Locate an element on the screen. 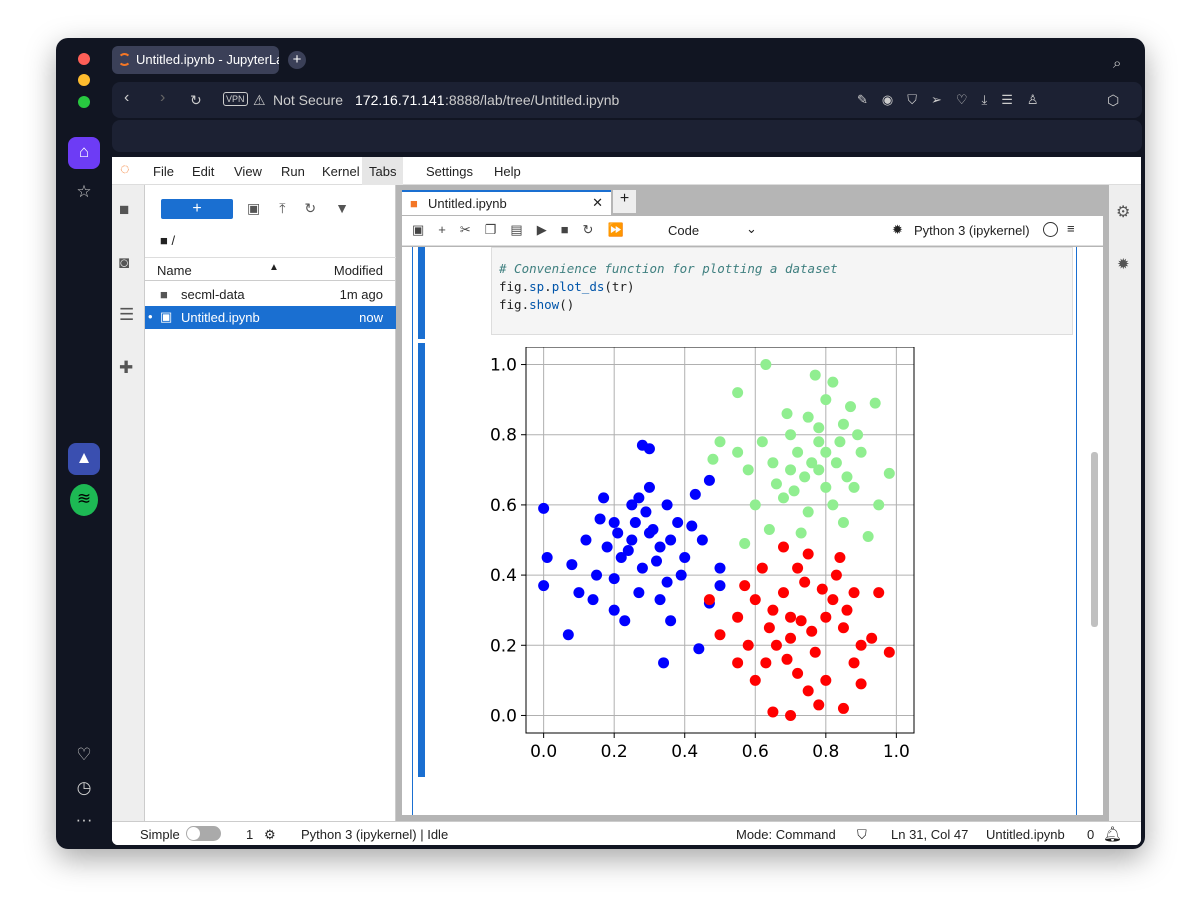 The width and height of the screenshot is (1201, 923). menu-run: Run is located at coordinates (293, 171).